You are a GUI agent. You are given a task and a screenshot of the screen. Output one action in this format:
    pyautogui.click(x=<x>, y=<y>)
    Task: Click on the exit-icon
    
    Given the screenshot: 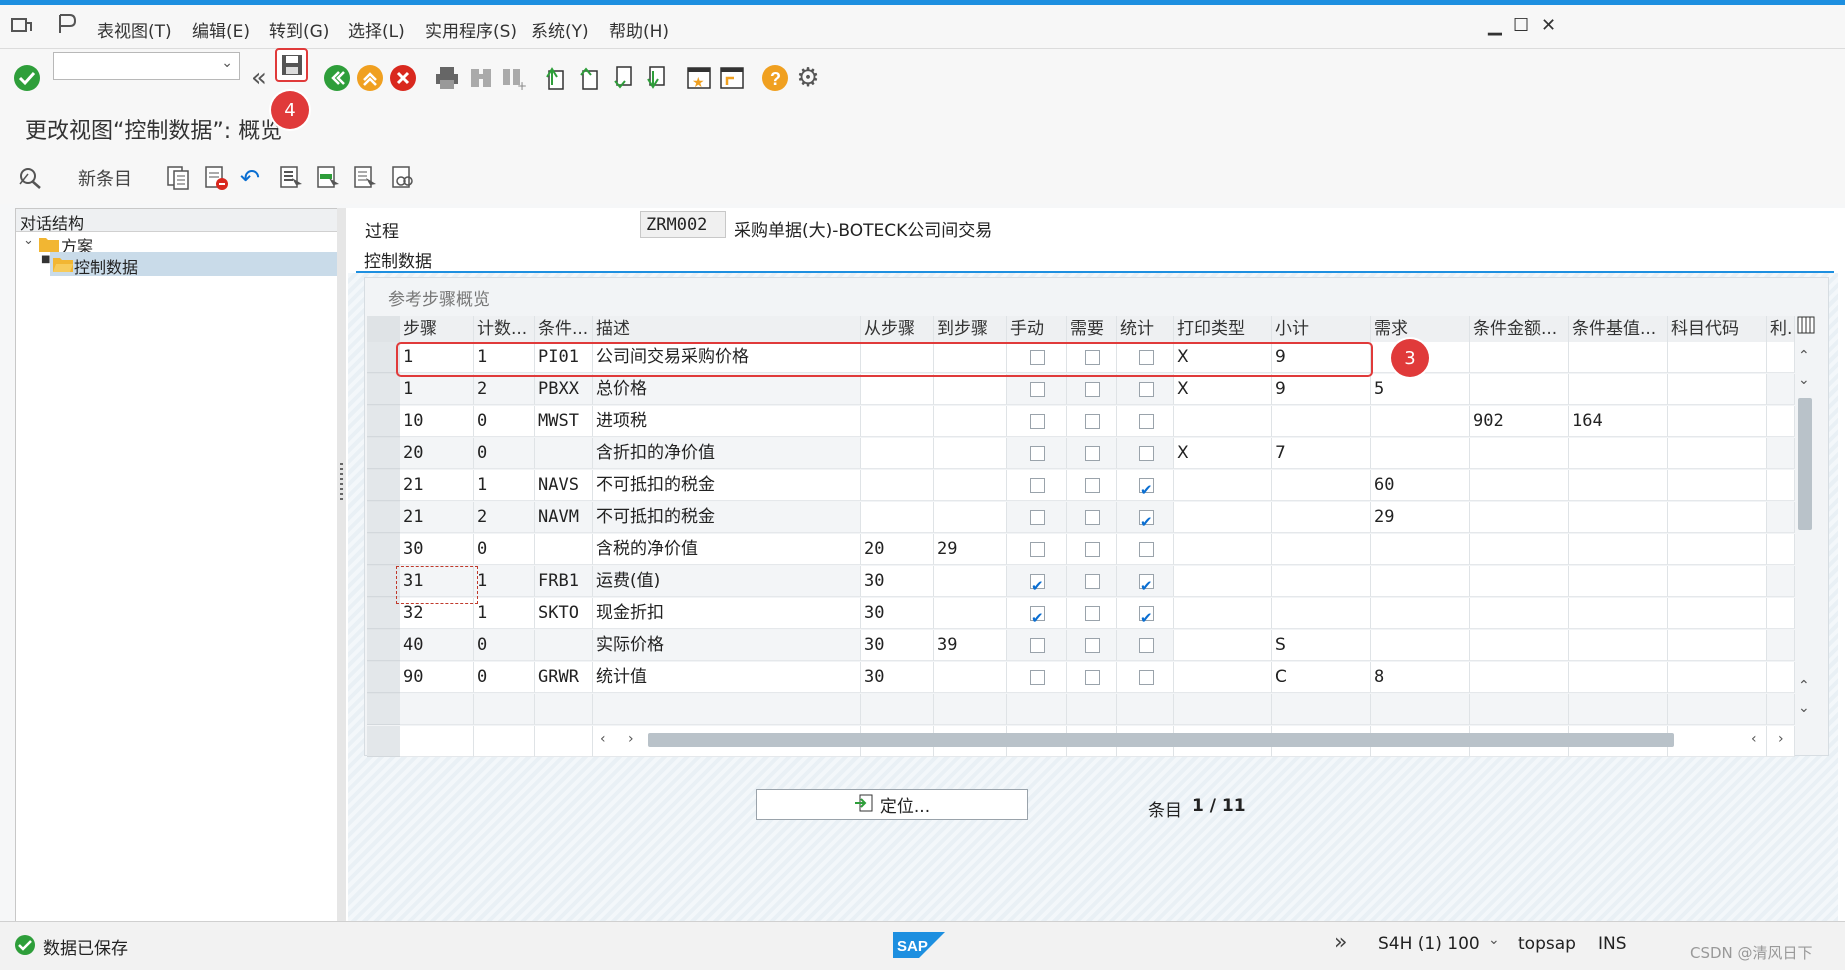 What is the action you would take?
    pyautogui.click(x=370, y=78)
    